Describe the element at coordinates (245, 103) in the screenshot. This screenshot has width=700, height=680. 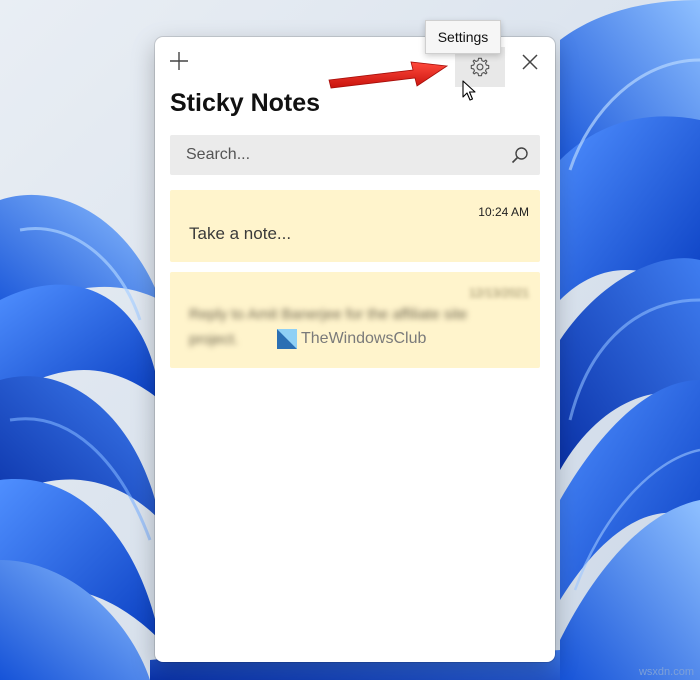
I see `app-title: Sticky Notes` at that location.